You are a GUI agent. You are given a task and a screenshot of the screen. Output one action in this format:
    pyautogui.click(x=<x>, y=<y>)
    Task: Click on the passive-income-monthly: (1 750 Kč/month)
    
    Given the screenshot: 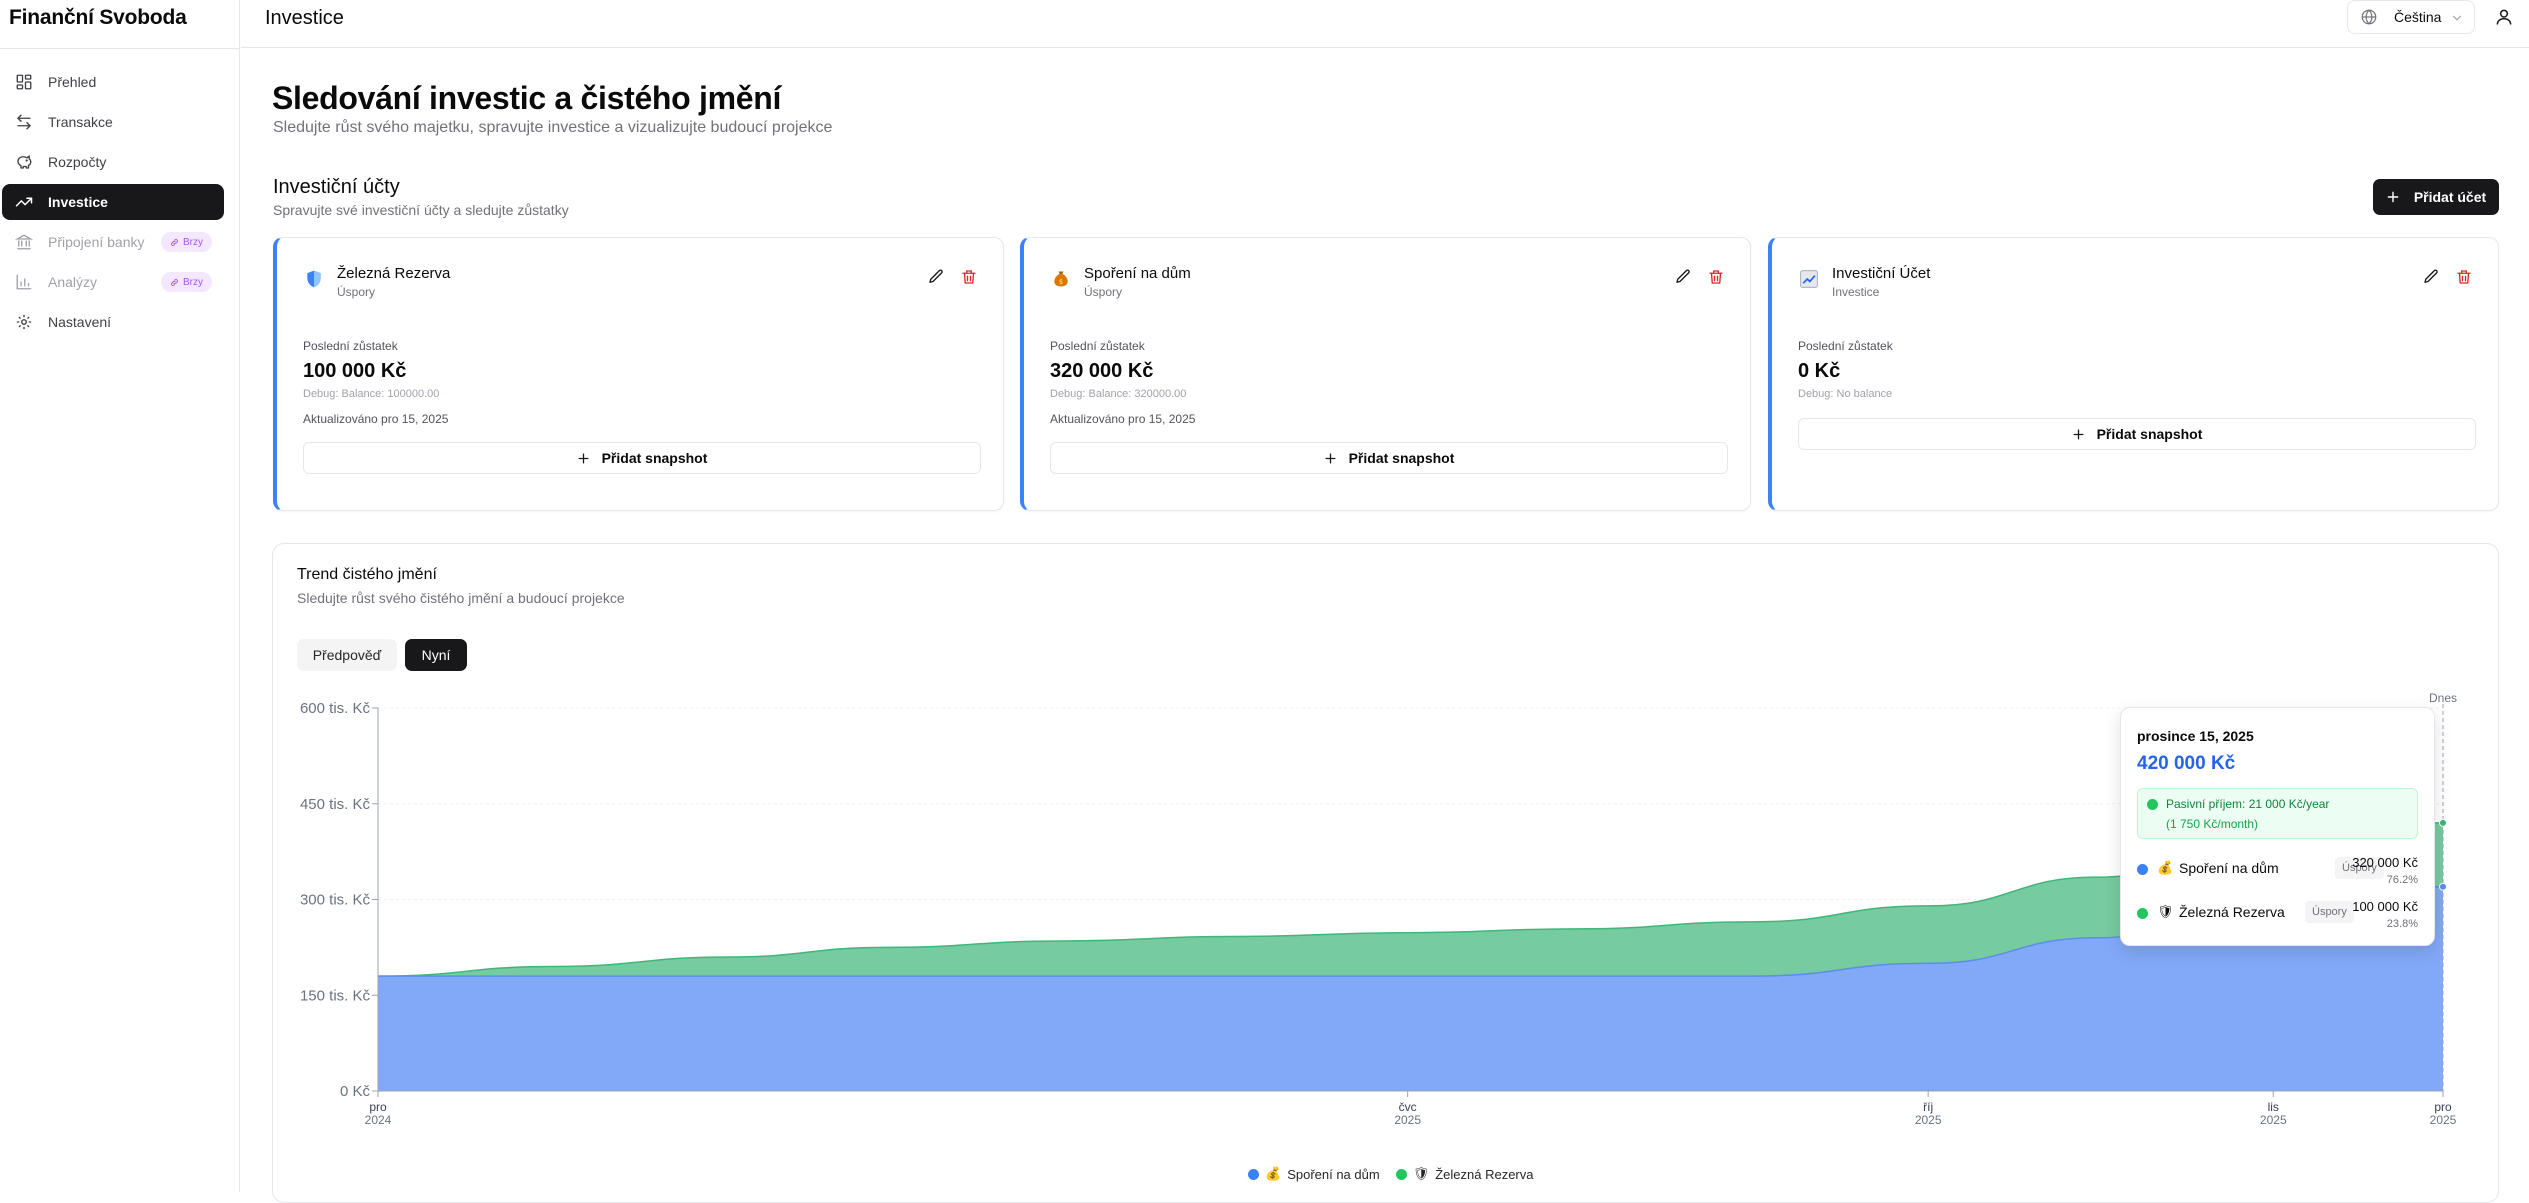 What is the action you would take?
    pyautogui.click(x=2212, y=824)
    